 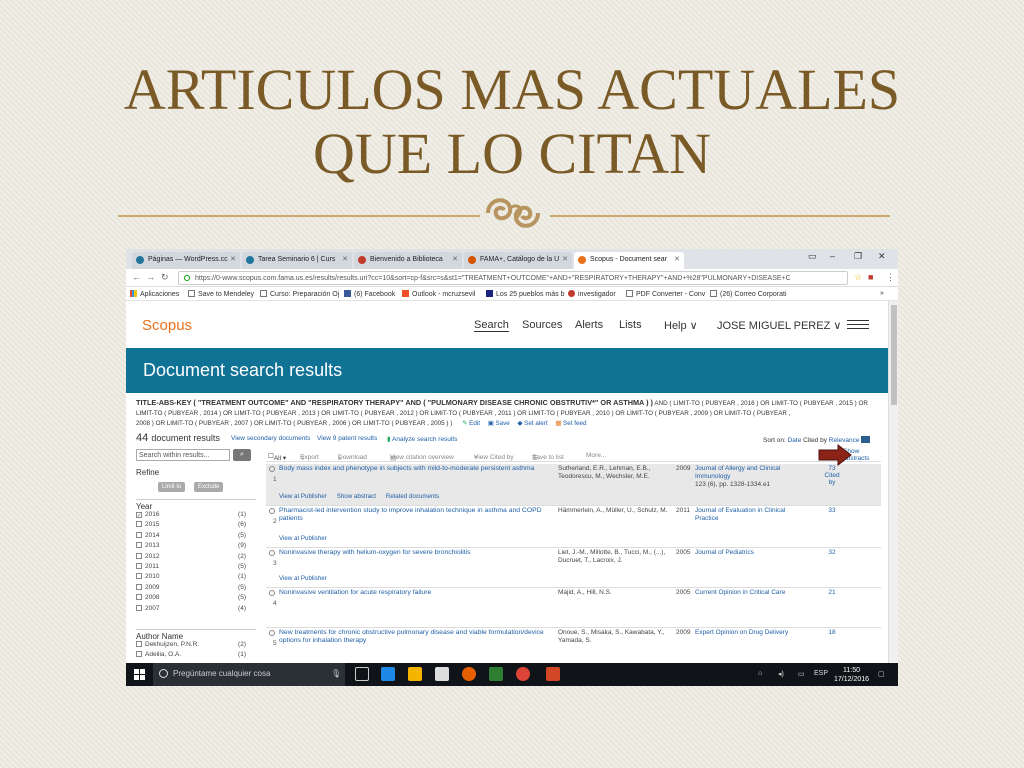 What do you see at coordinates (812, 256) in the screenshot?
I see `user-icon: ▭` at bounding box center [812, 256].